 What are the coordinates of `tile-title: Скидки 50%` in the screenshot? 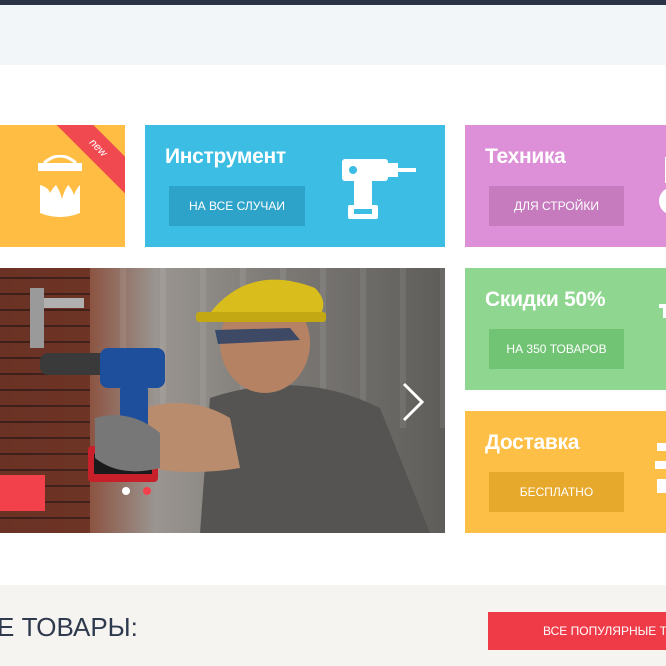 It's located at (545, 299).